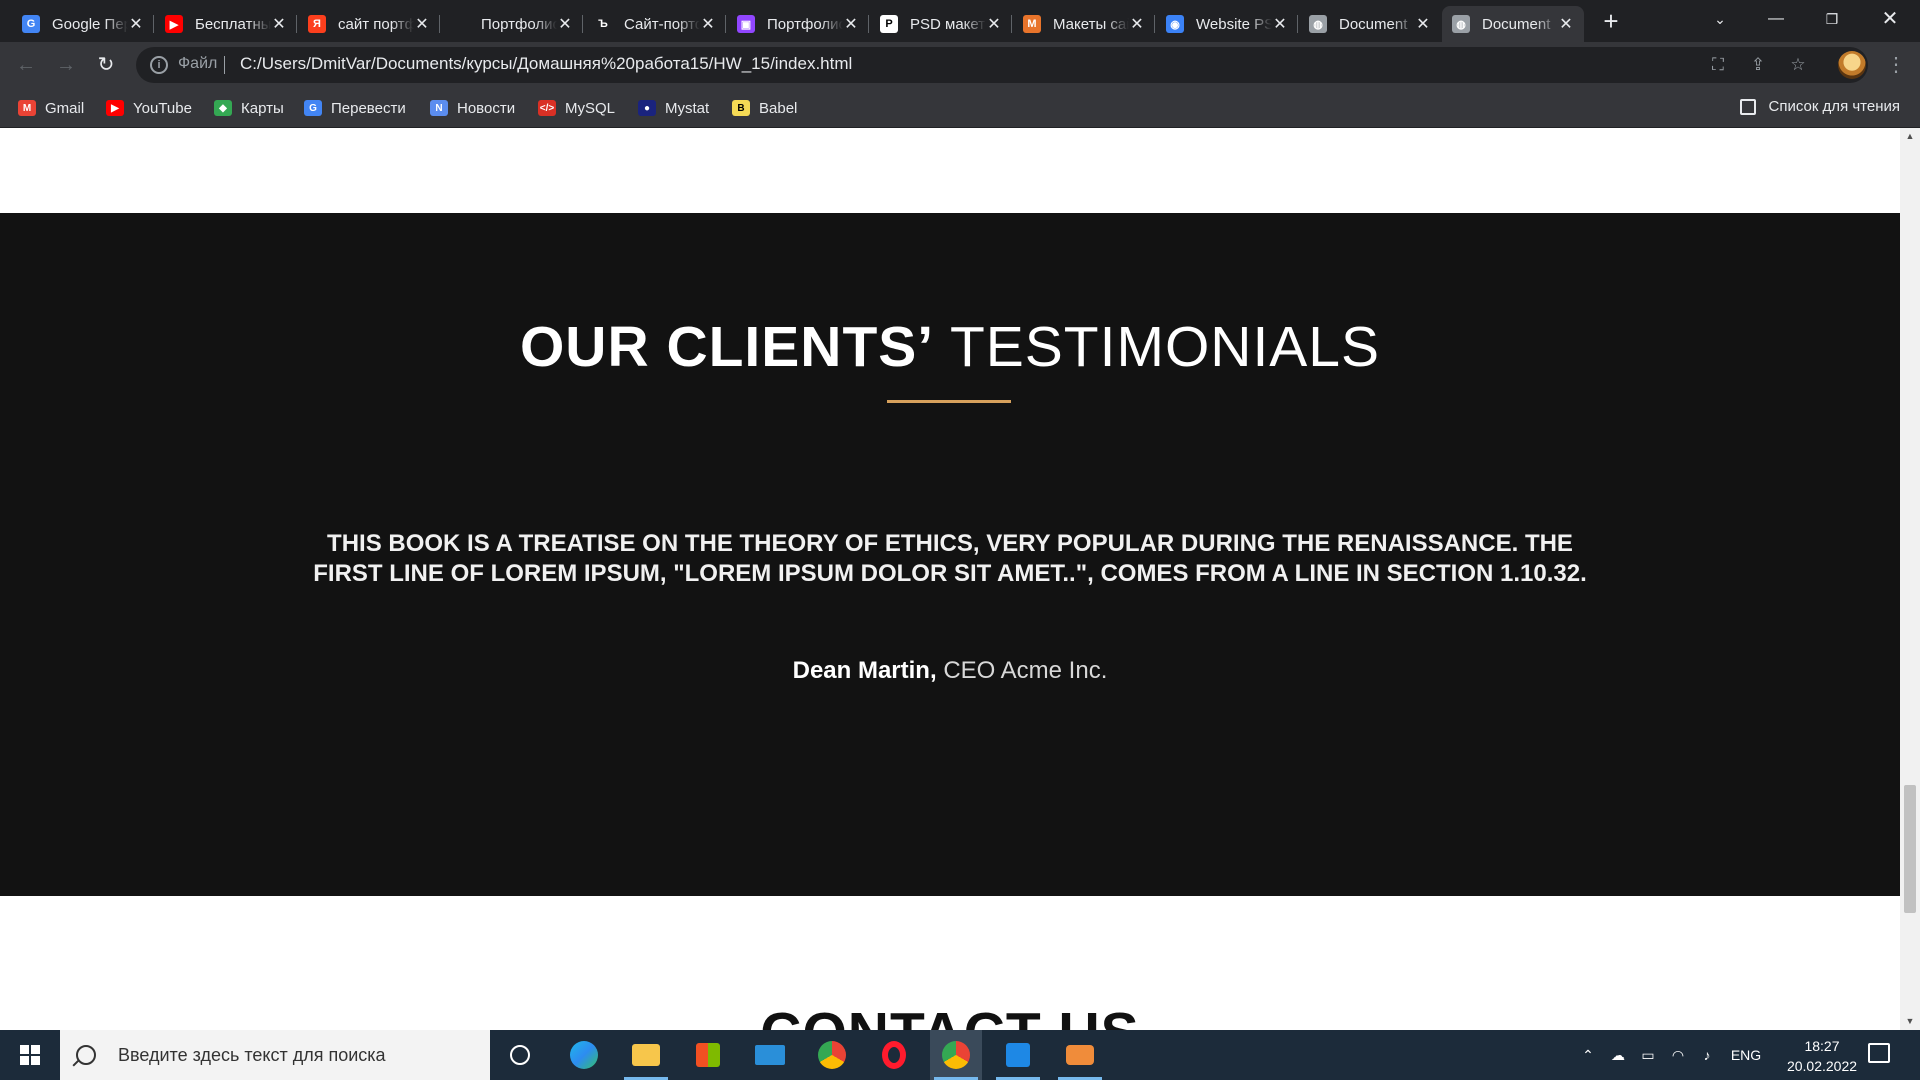 This screenshot has width=1920, height=1080. I want to click on forward-icon: →, so click(66, 65).